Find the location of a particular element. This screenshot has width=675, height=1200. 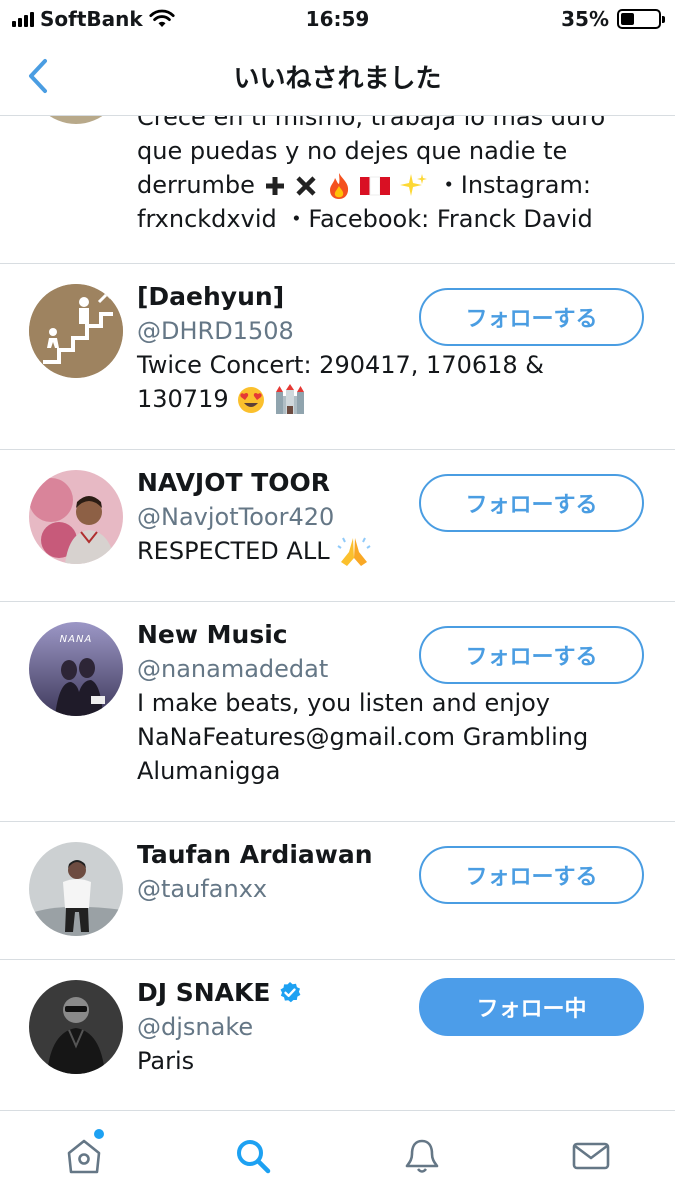

battery-percent: 35% is located at coordinates (585, 19).